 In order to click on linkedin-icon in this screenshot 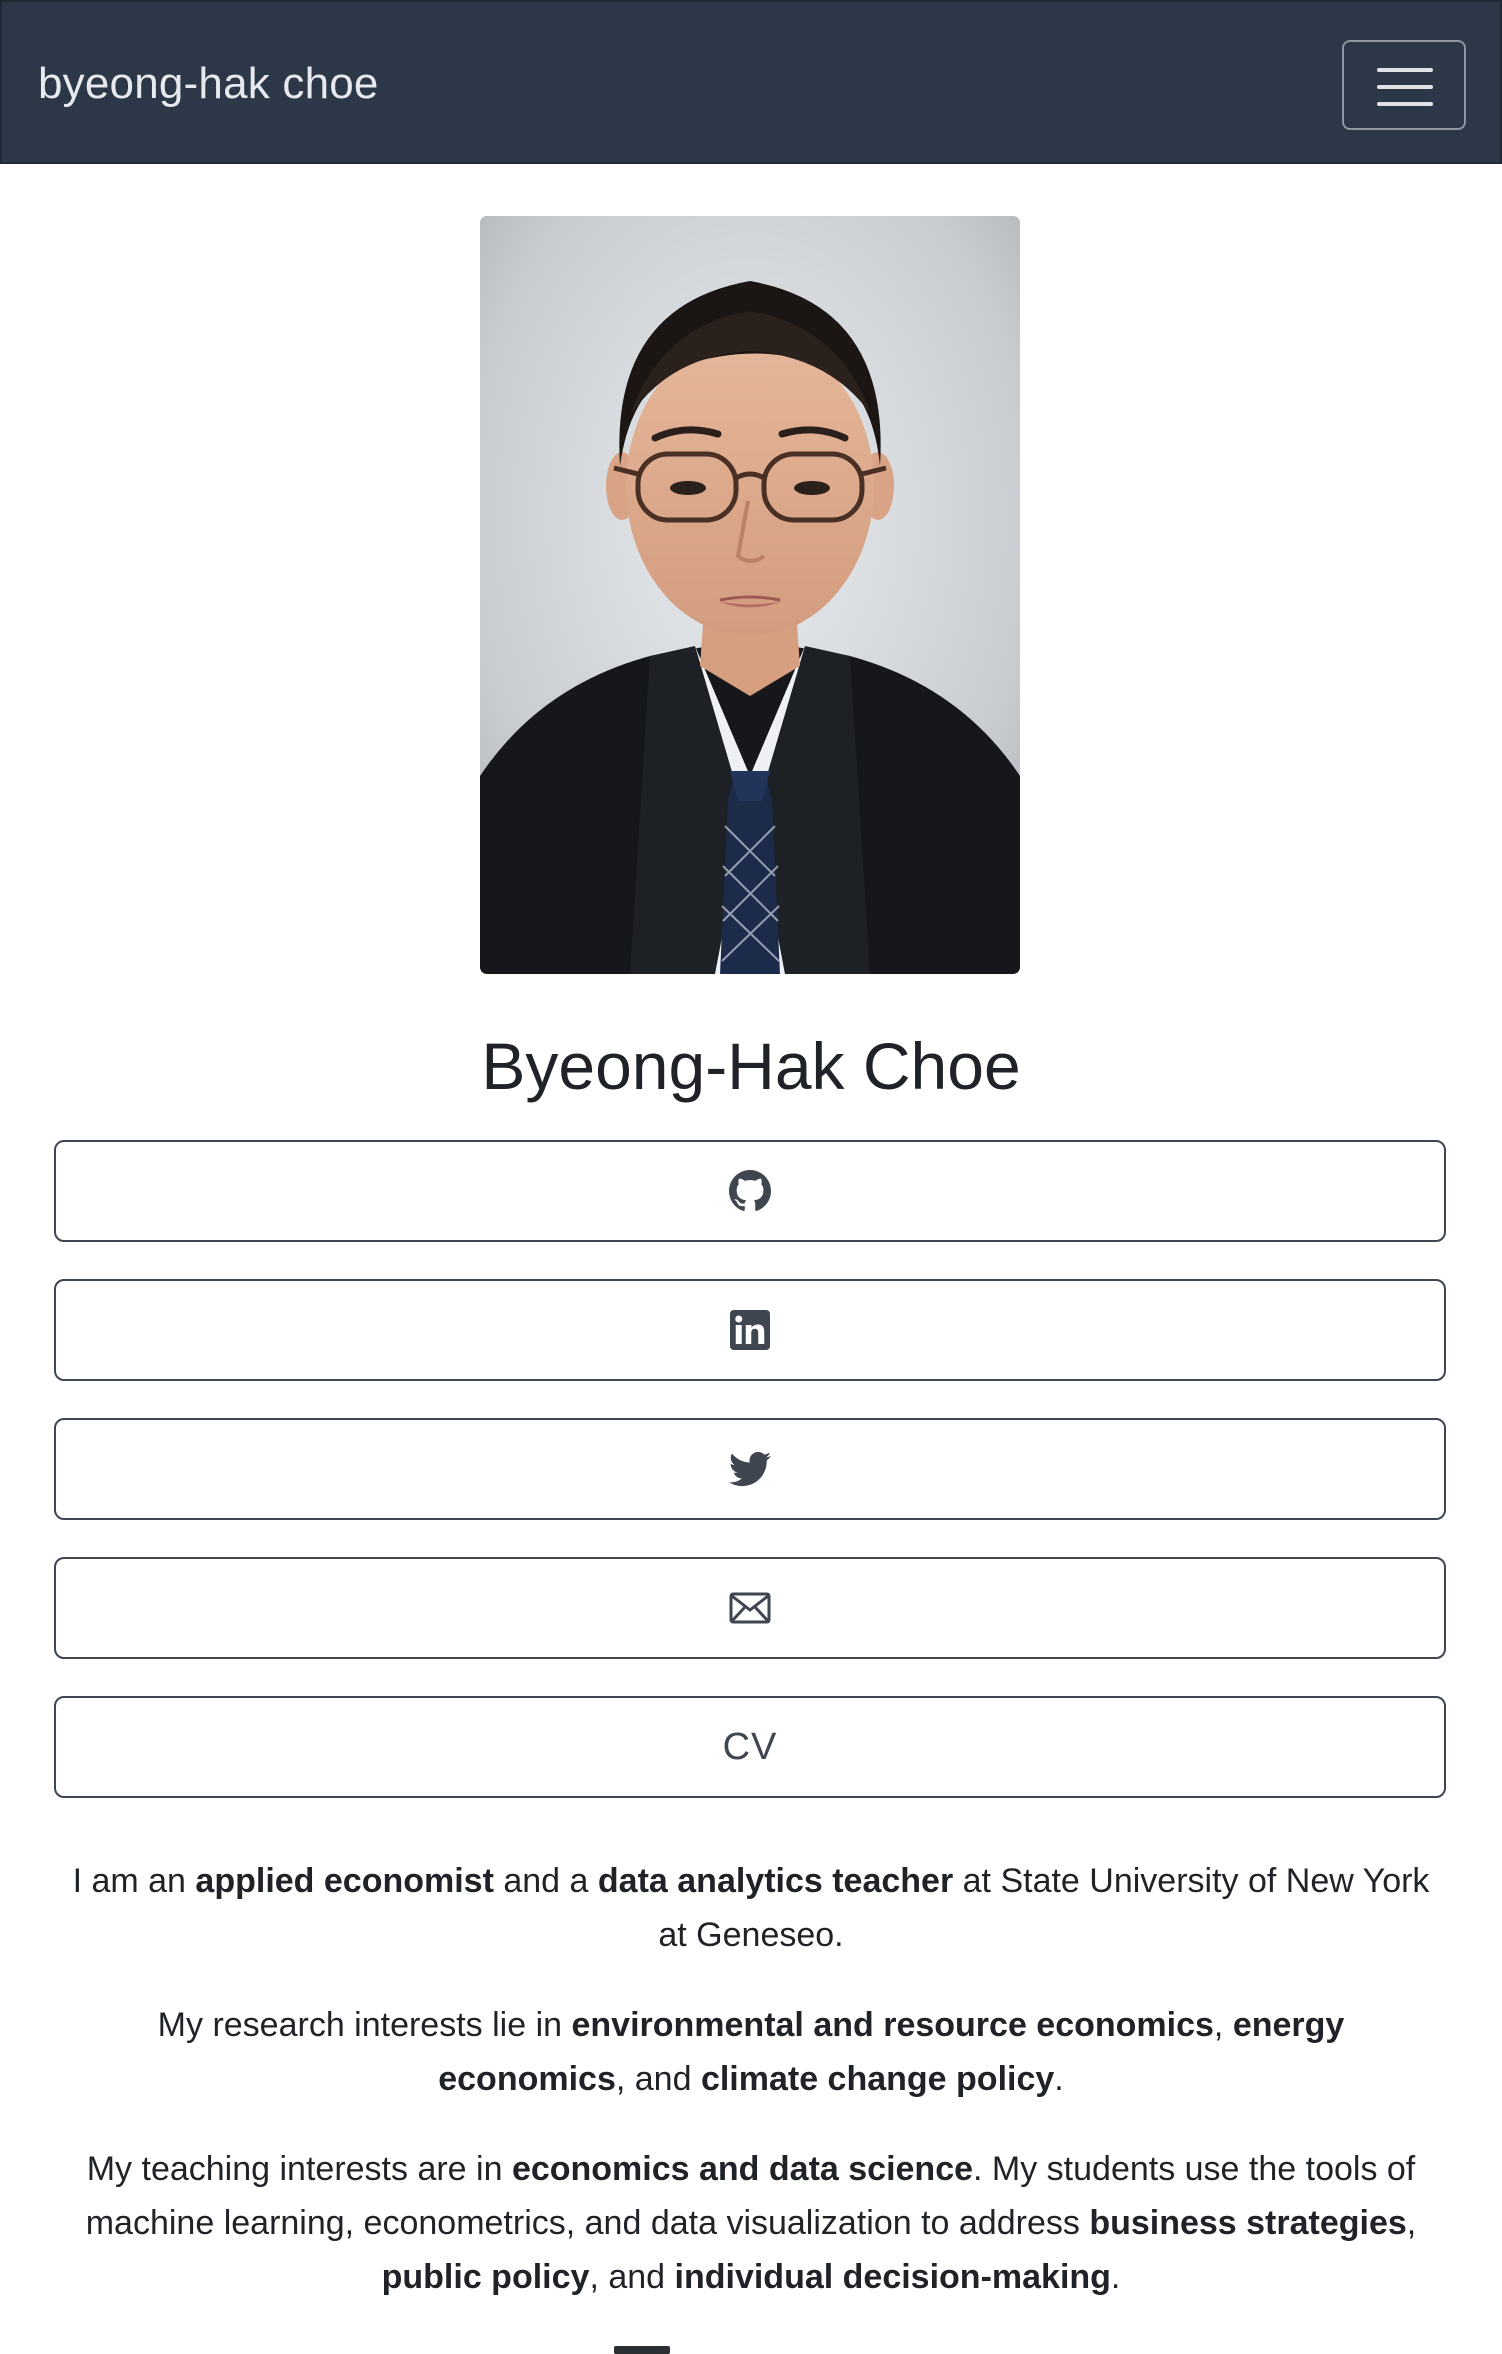, I will do `click(750, 1330)`.